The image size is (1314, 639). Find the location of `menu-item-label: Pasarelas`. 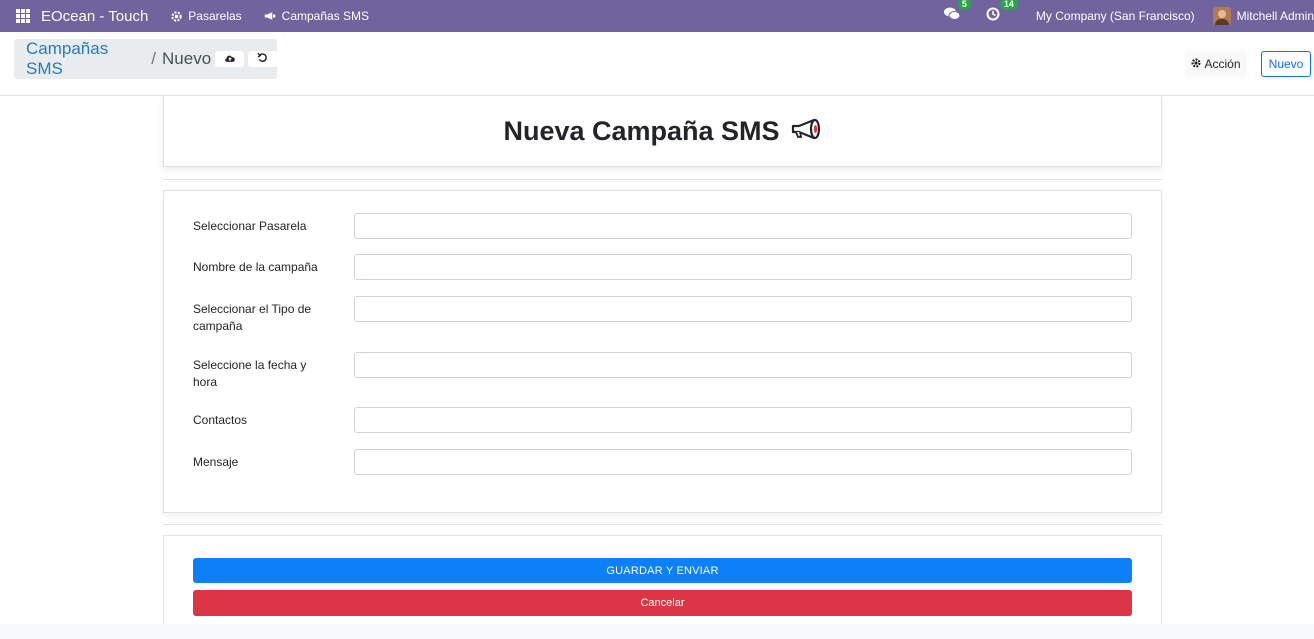

menu-item-label: Pasarelas is located at coordinates (215, 16).